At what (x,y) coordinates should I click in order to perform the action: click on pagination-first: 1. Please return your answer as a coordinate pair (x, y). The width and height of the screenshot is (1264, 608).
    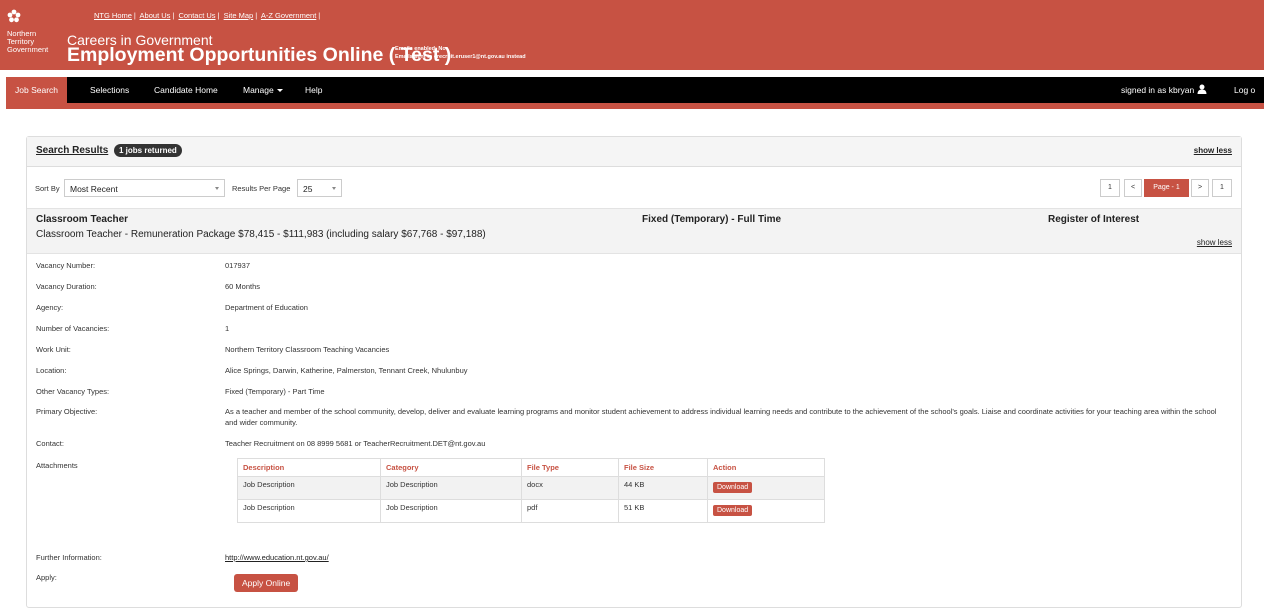
    Looking at the image, I should click on (1110, 188).